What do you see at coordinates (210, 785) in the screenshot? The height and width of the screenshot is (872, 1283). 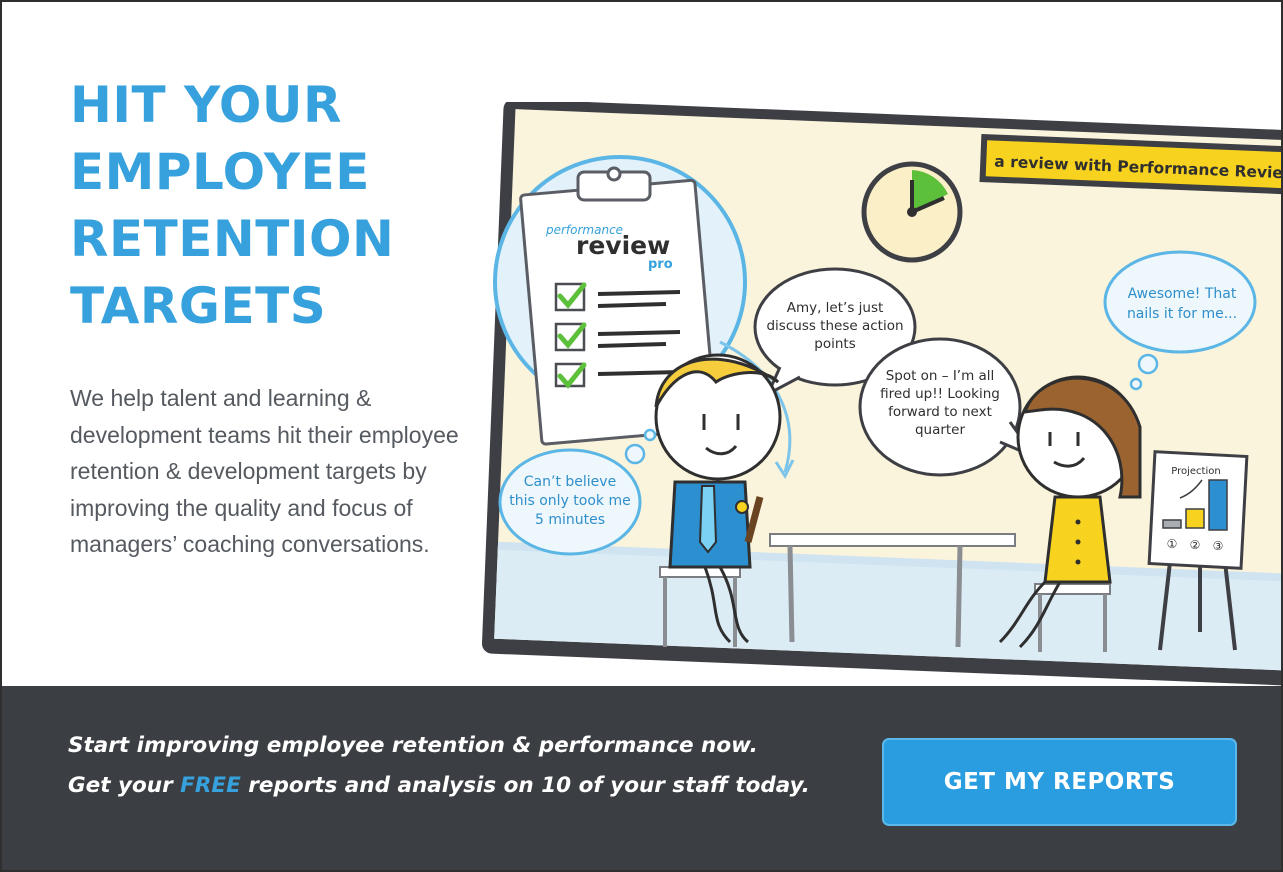 I see `cta-free-highlight: FREE` at bounding box center [210, 785].